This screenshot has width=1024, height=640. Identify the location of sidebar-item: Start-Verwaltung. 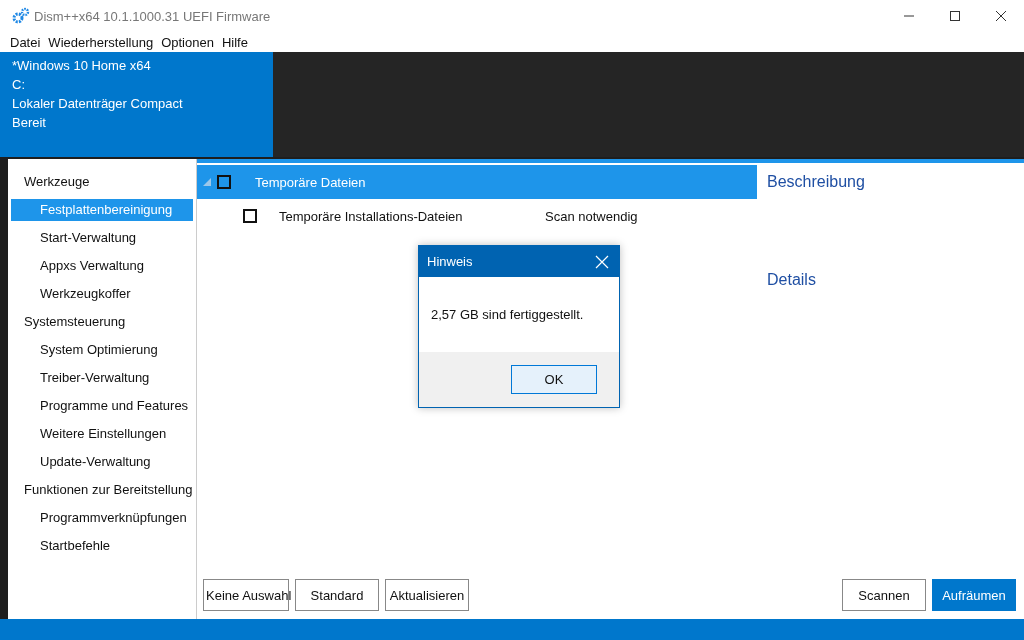
(102, 238).